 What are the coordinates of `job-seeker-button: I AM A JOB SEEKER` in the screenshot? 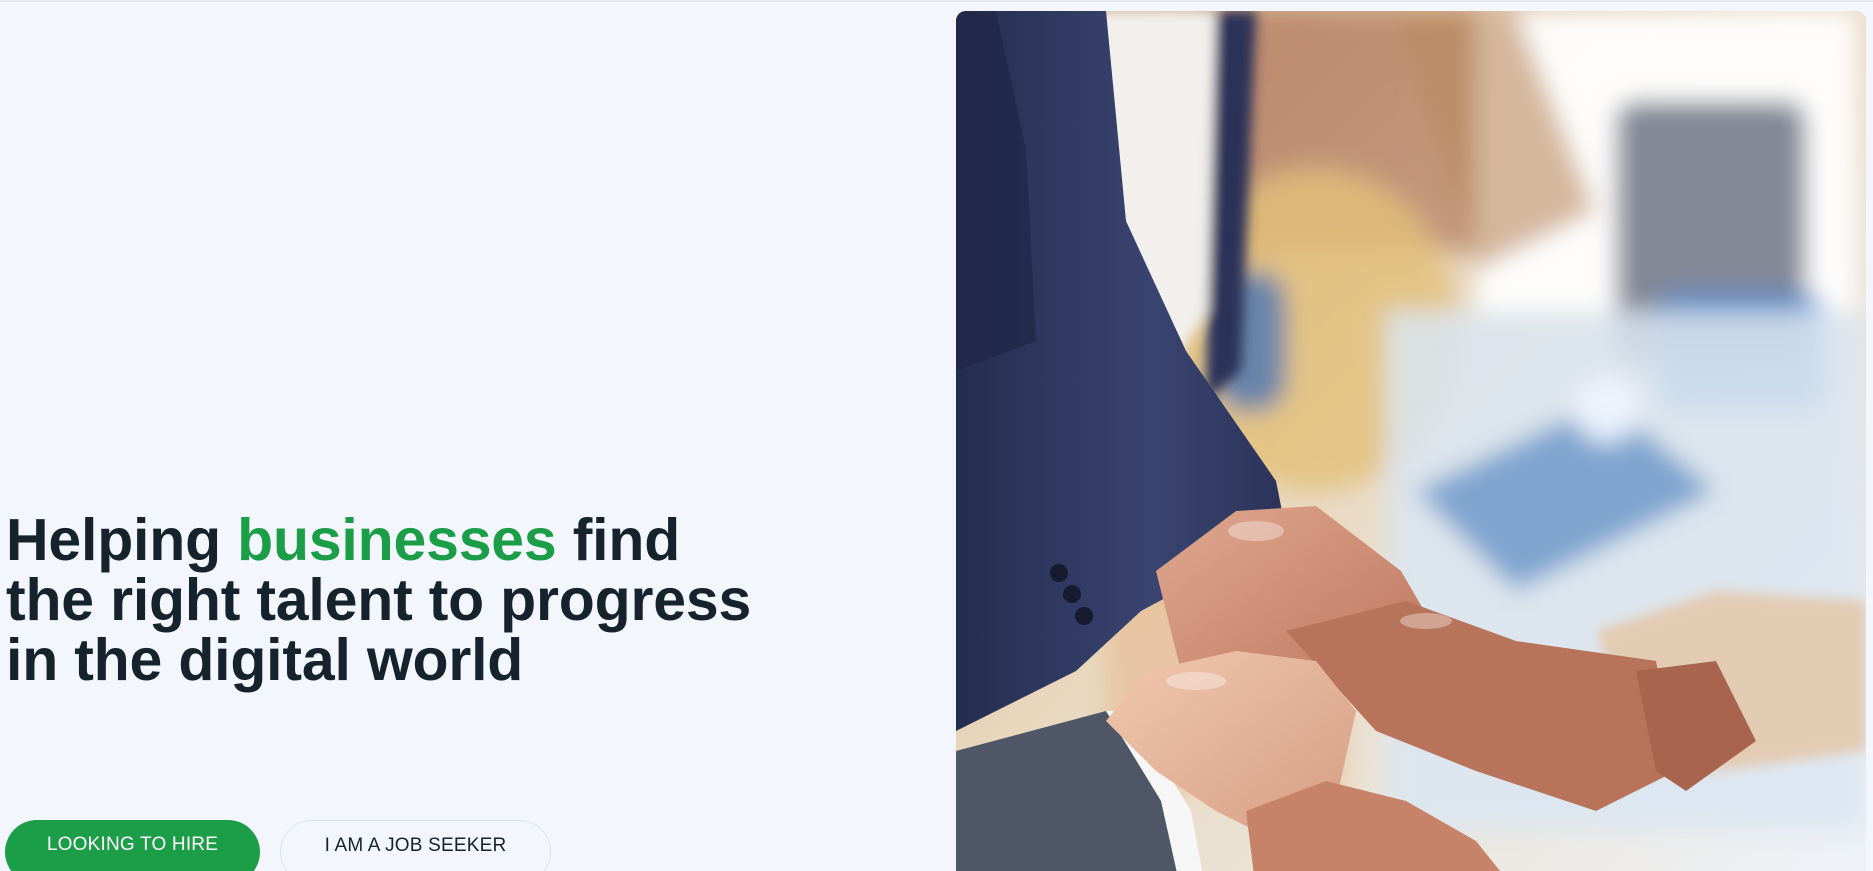 It's located at (415, 845).